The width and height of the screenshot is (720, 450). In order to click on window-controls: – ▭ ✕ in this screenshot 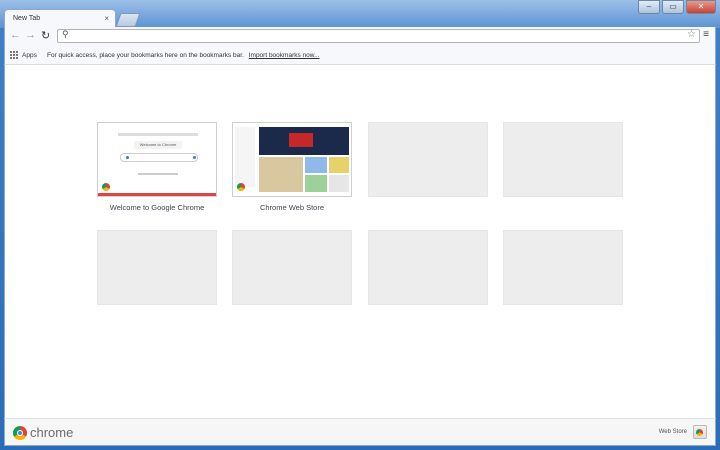, I will do `click(677, 7)`.